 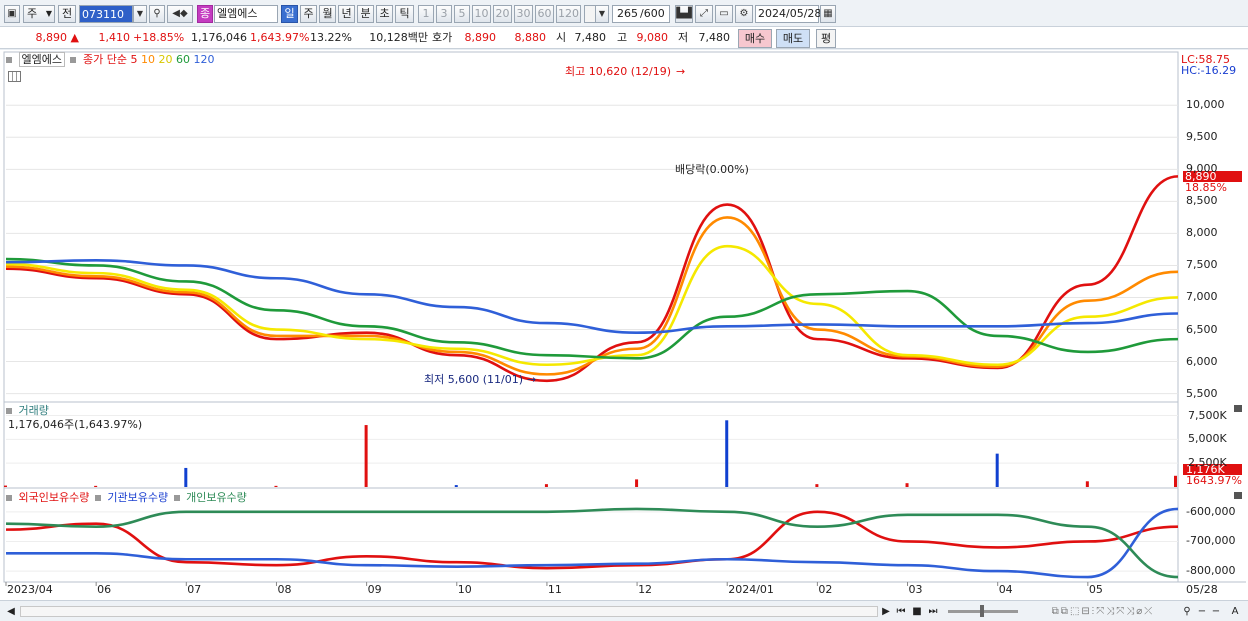 I want to click on zoom-slider-thumb, so click(x=982, y=611).